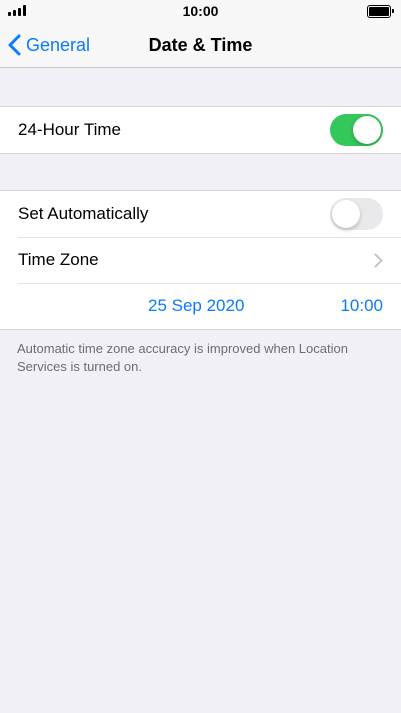  What do you see at coordinates (200, 214) in the screenshot?
I see `set-automatically-row: Set Automatically` at bounding box center [200, 214].